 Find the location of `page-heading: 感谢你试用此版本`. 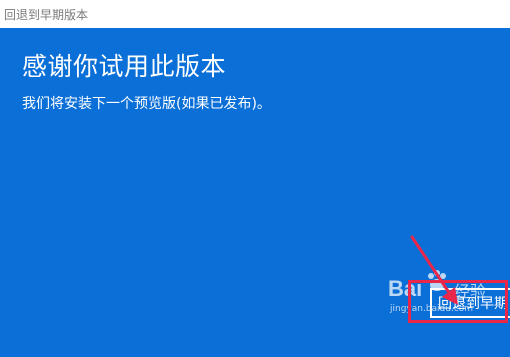

page-heading: 感谢你试用此版本 is located at coordinates (124, 66).